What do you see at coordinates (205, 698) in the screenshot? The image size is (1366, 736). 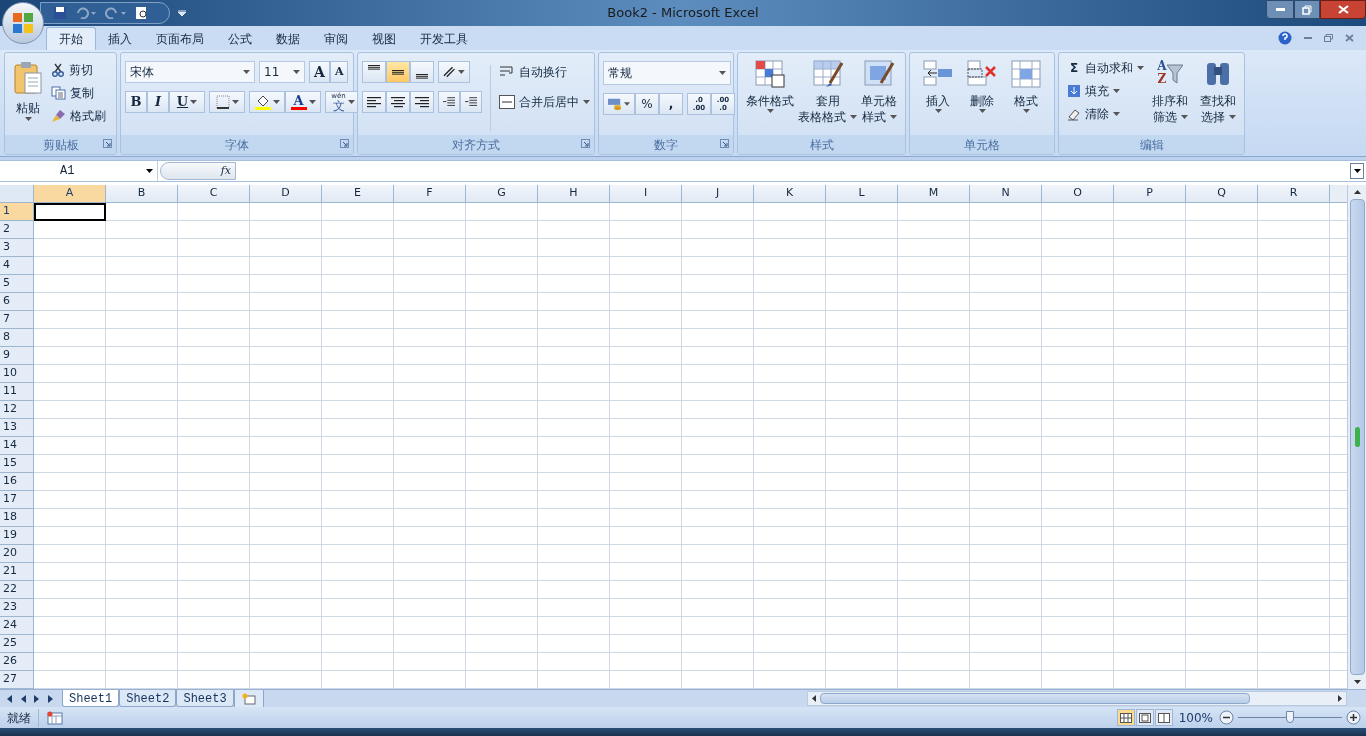 I see `sheet-tab: Sheet3` at bounding box center [205, 698].